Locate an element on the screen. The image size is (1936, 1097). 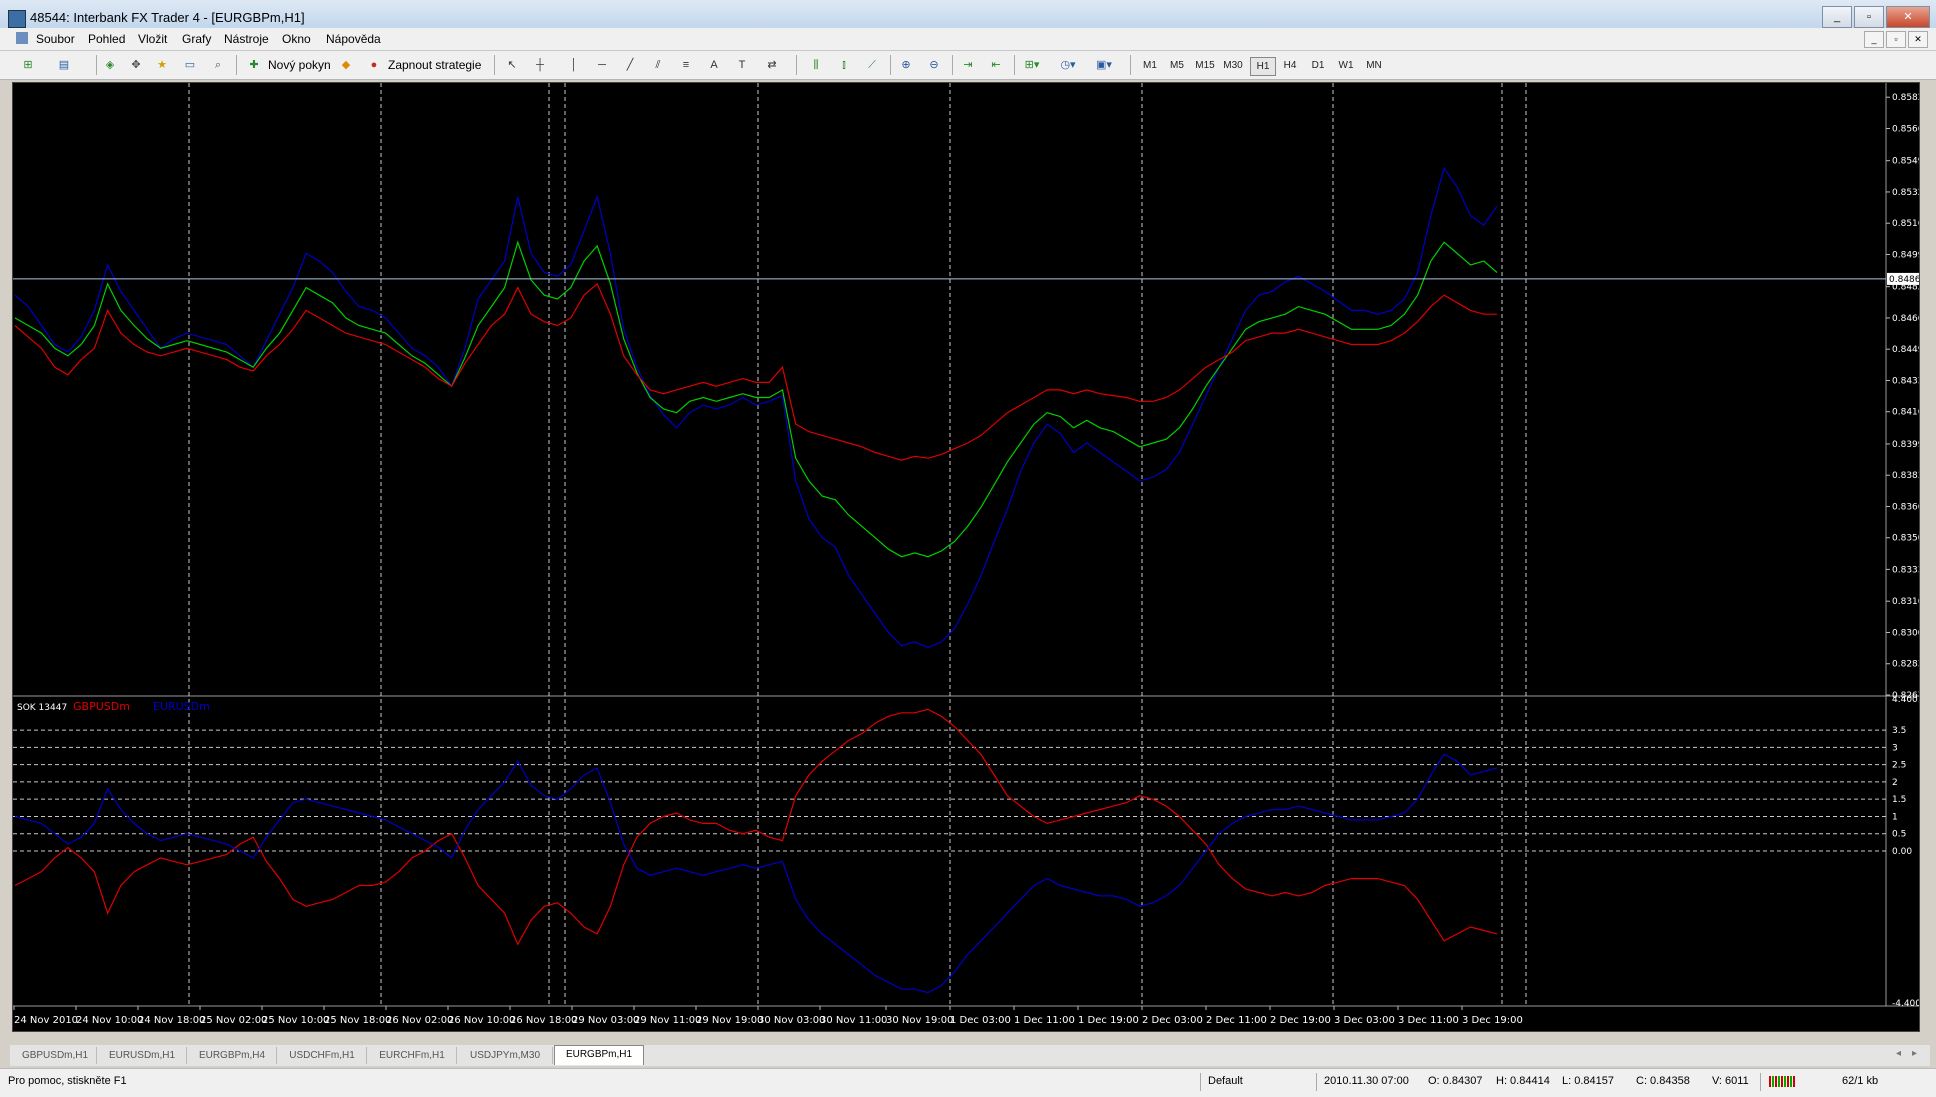
price-tick-label: 0.84330 is located at coordinates (1905, 381).